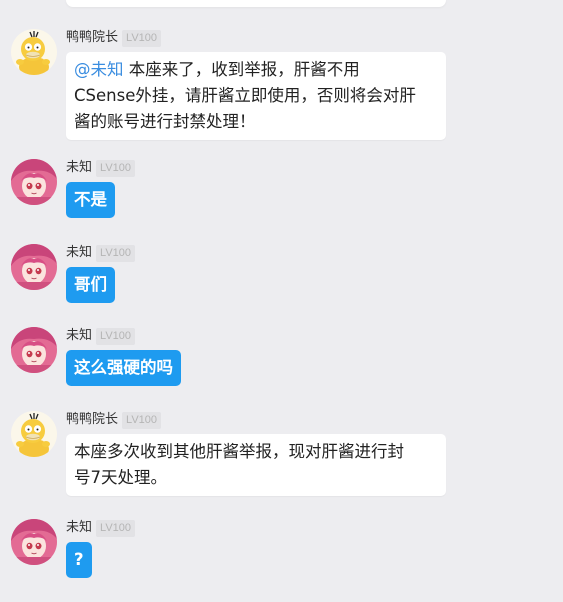 Image resolution: width=563 pixels, height=602 pixels. I want to click on message-text-line: 本座多次收到其他肝酱举报，现对肝酱进行封, so click(239, 451).